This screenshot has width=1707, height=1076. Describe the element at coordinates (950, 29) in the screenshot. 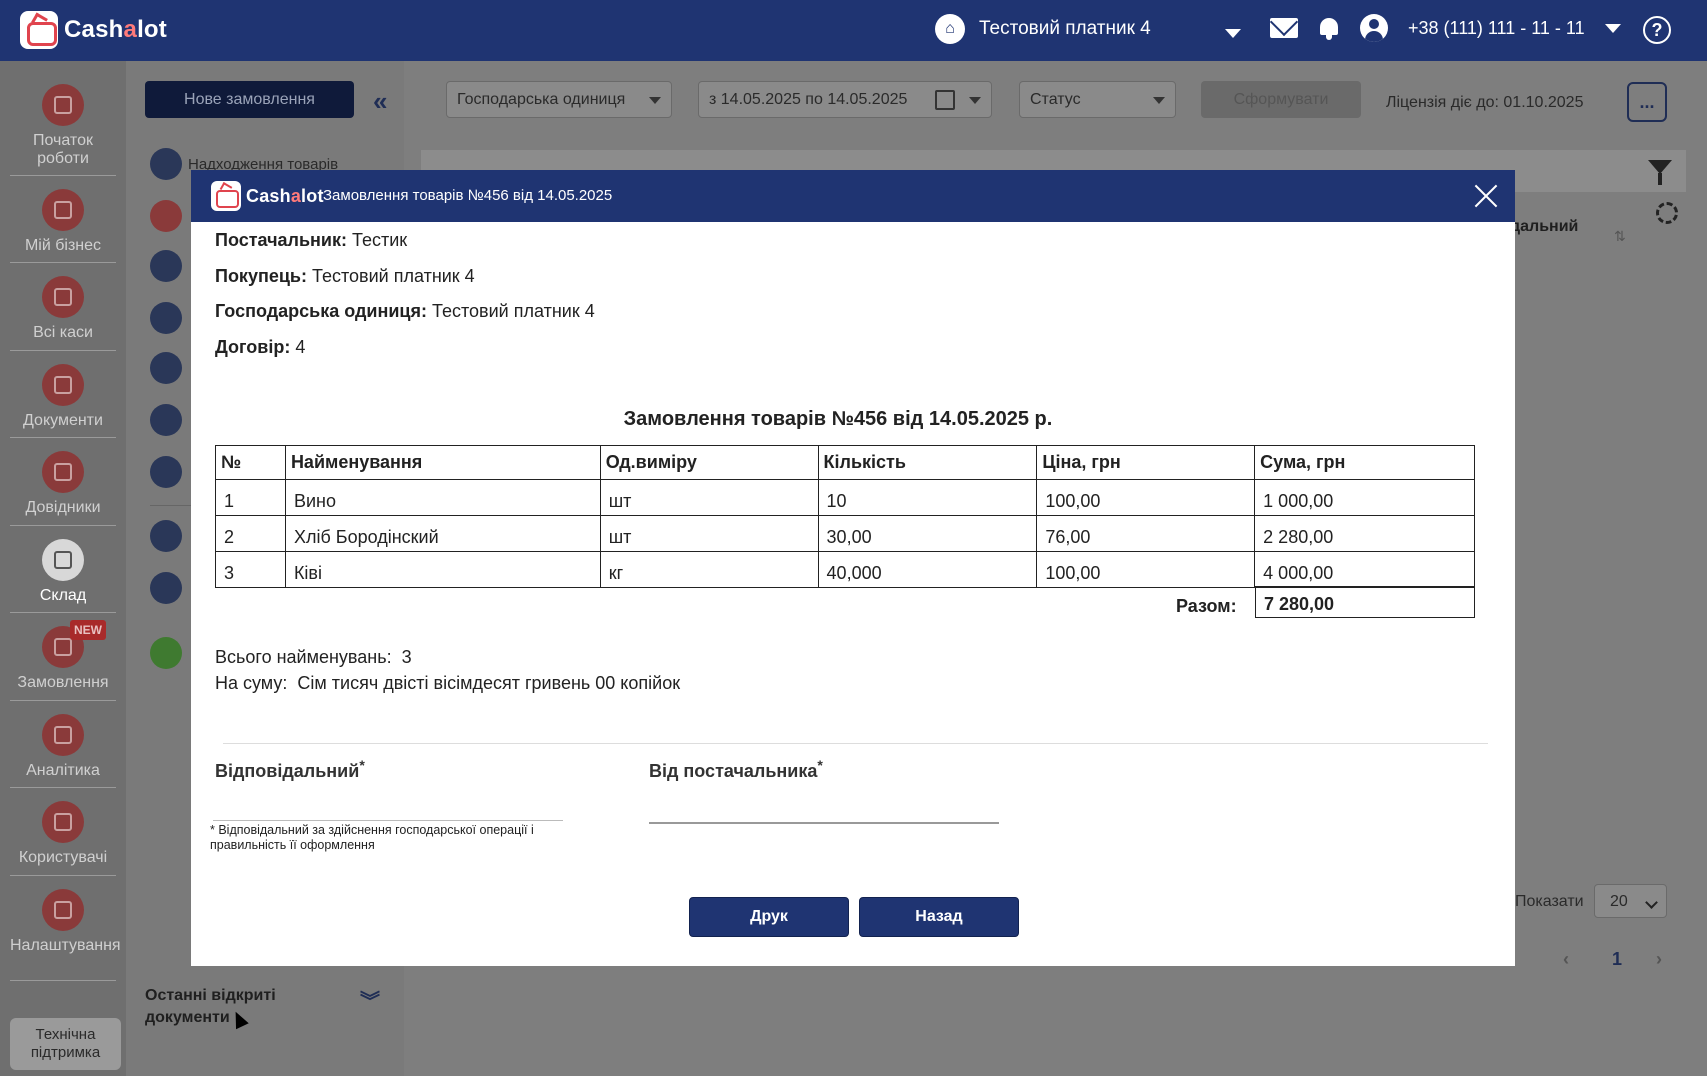

I see `home-icon: ⌂` at that location.